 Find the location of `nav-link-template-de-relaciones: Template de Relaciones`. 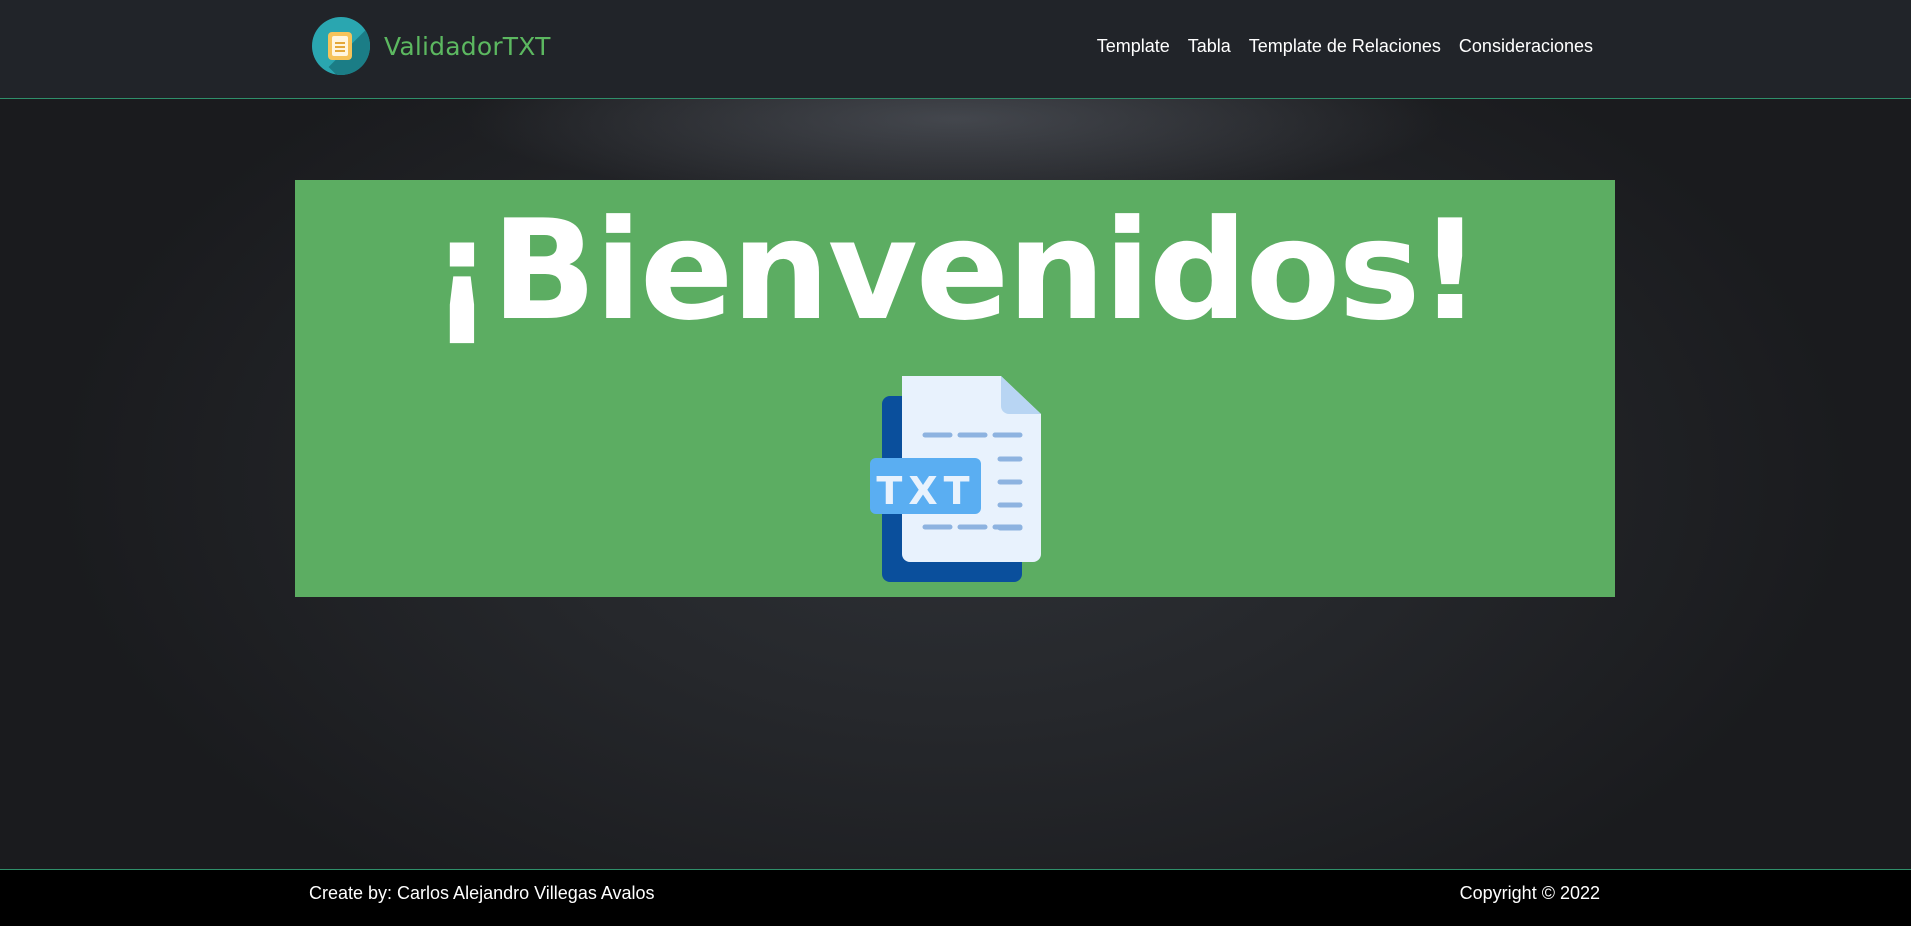

nav-link-template-de-relaciones: Template de Relaciones is located at coordinates (1345, 46).